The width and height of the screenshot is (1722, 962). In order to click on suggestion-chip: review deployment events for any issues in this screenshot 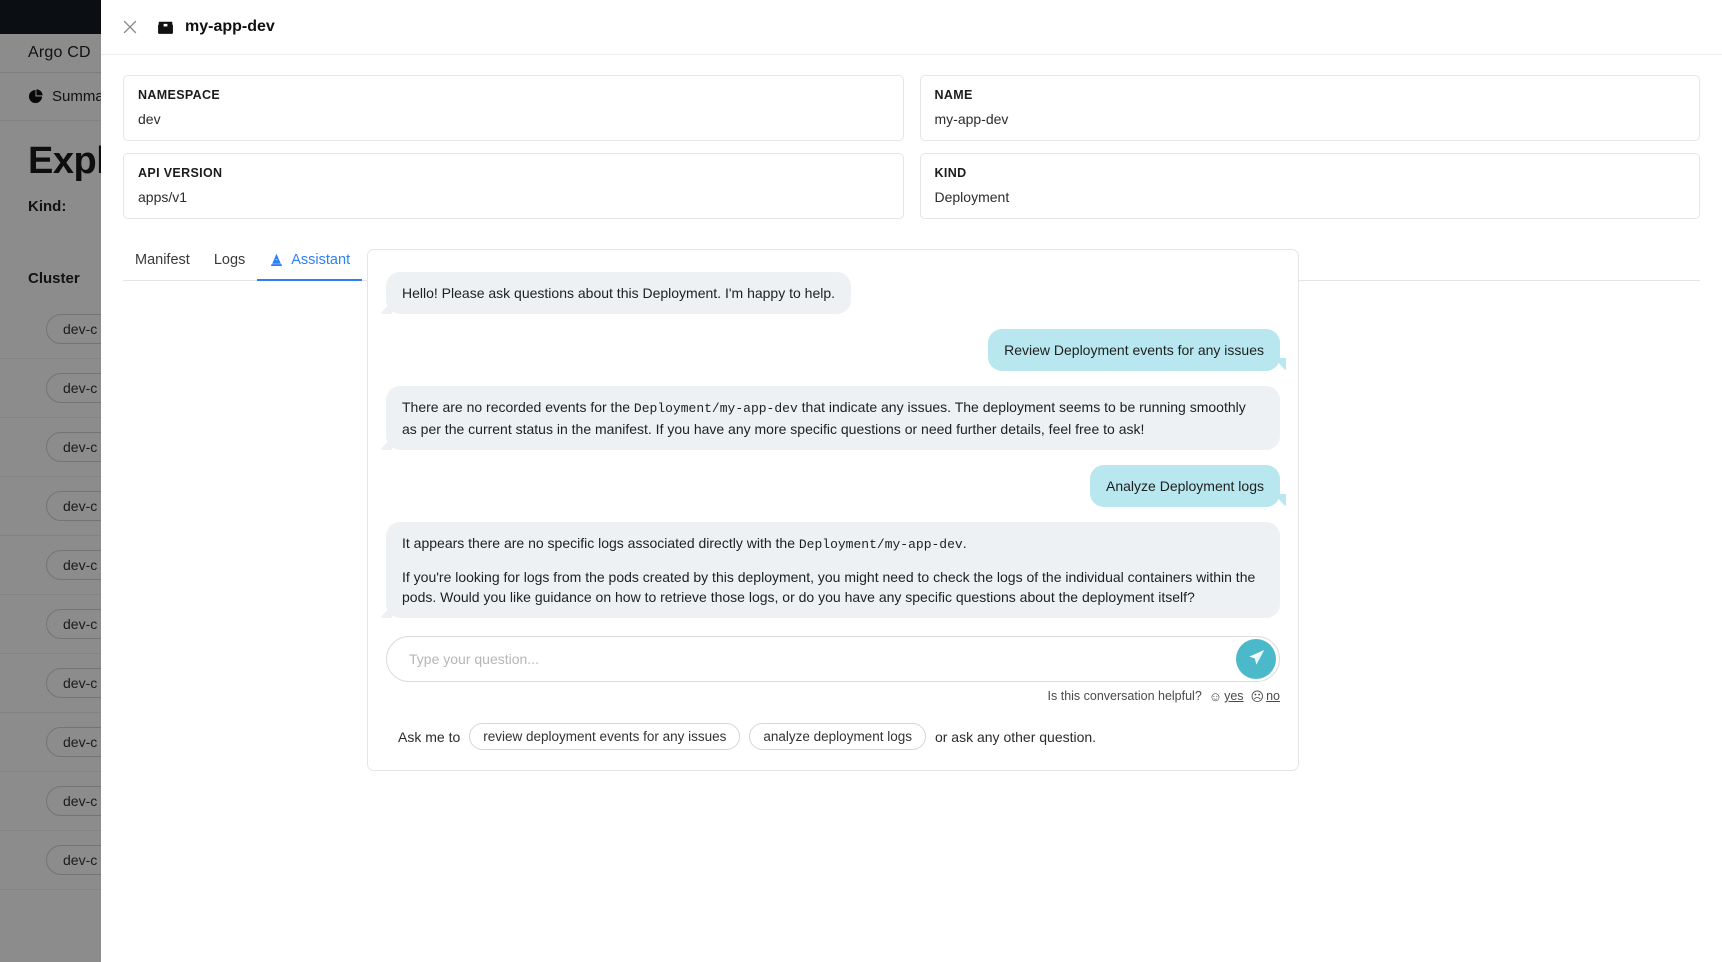, I will do `click(605, 736)`.